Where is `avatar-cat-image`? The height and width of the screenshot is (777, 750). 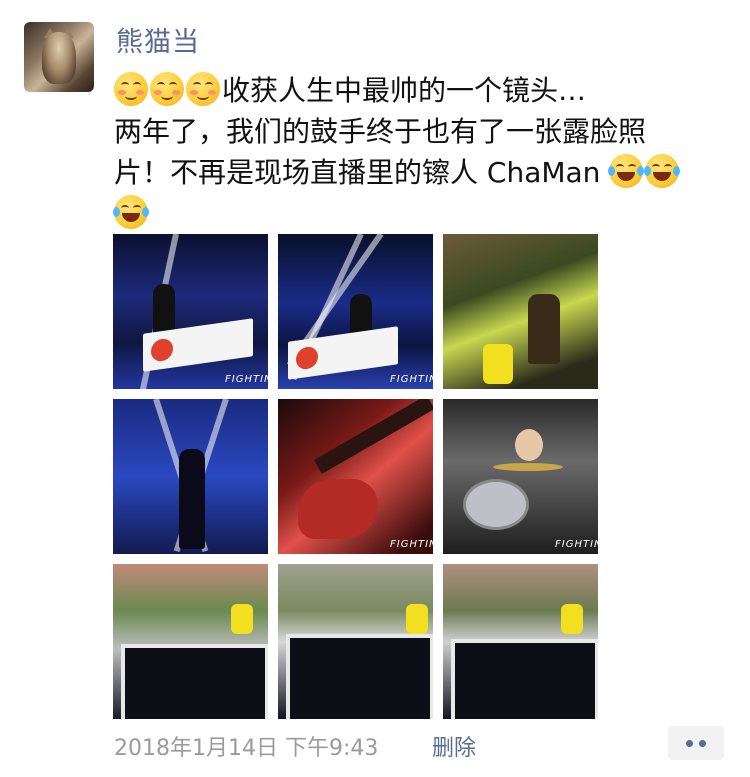 avatar-cat-image is located at coordinates (59, 58).